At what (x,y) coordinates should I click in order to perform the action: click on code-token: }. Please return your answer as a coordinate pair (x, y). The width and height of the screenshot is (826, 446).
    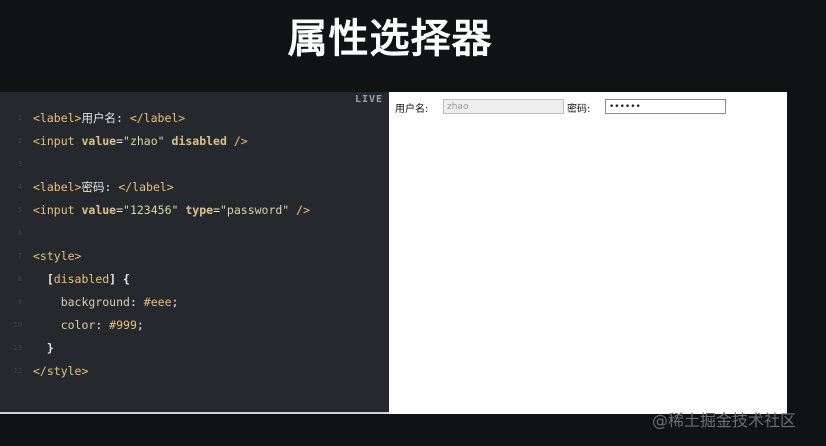
    Looking at the image, I should click on (43, 348).